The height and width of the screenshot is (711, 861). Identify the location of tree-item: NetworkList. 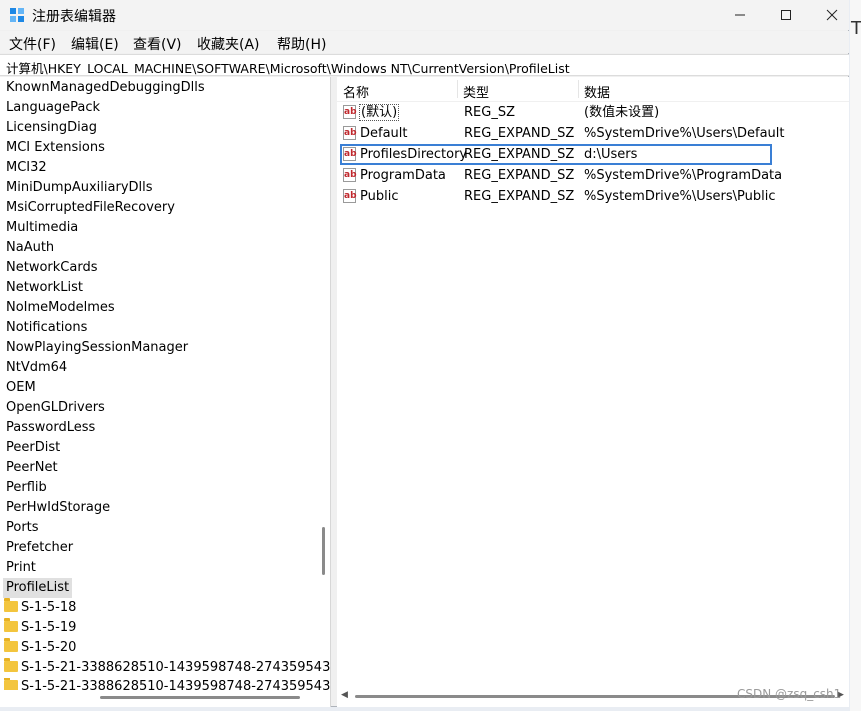
(44, 288).